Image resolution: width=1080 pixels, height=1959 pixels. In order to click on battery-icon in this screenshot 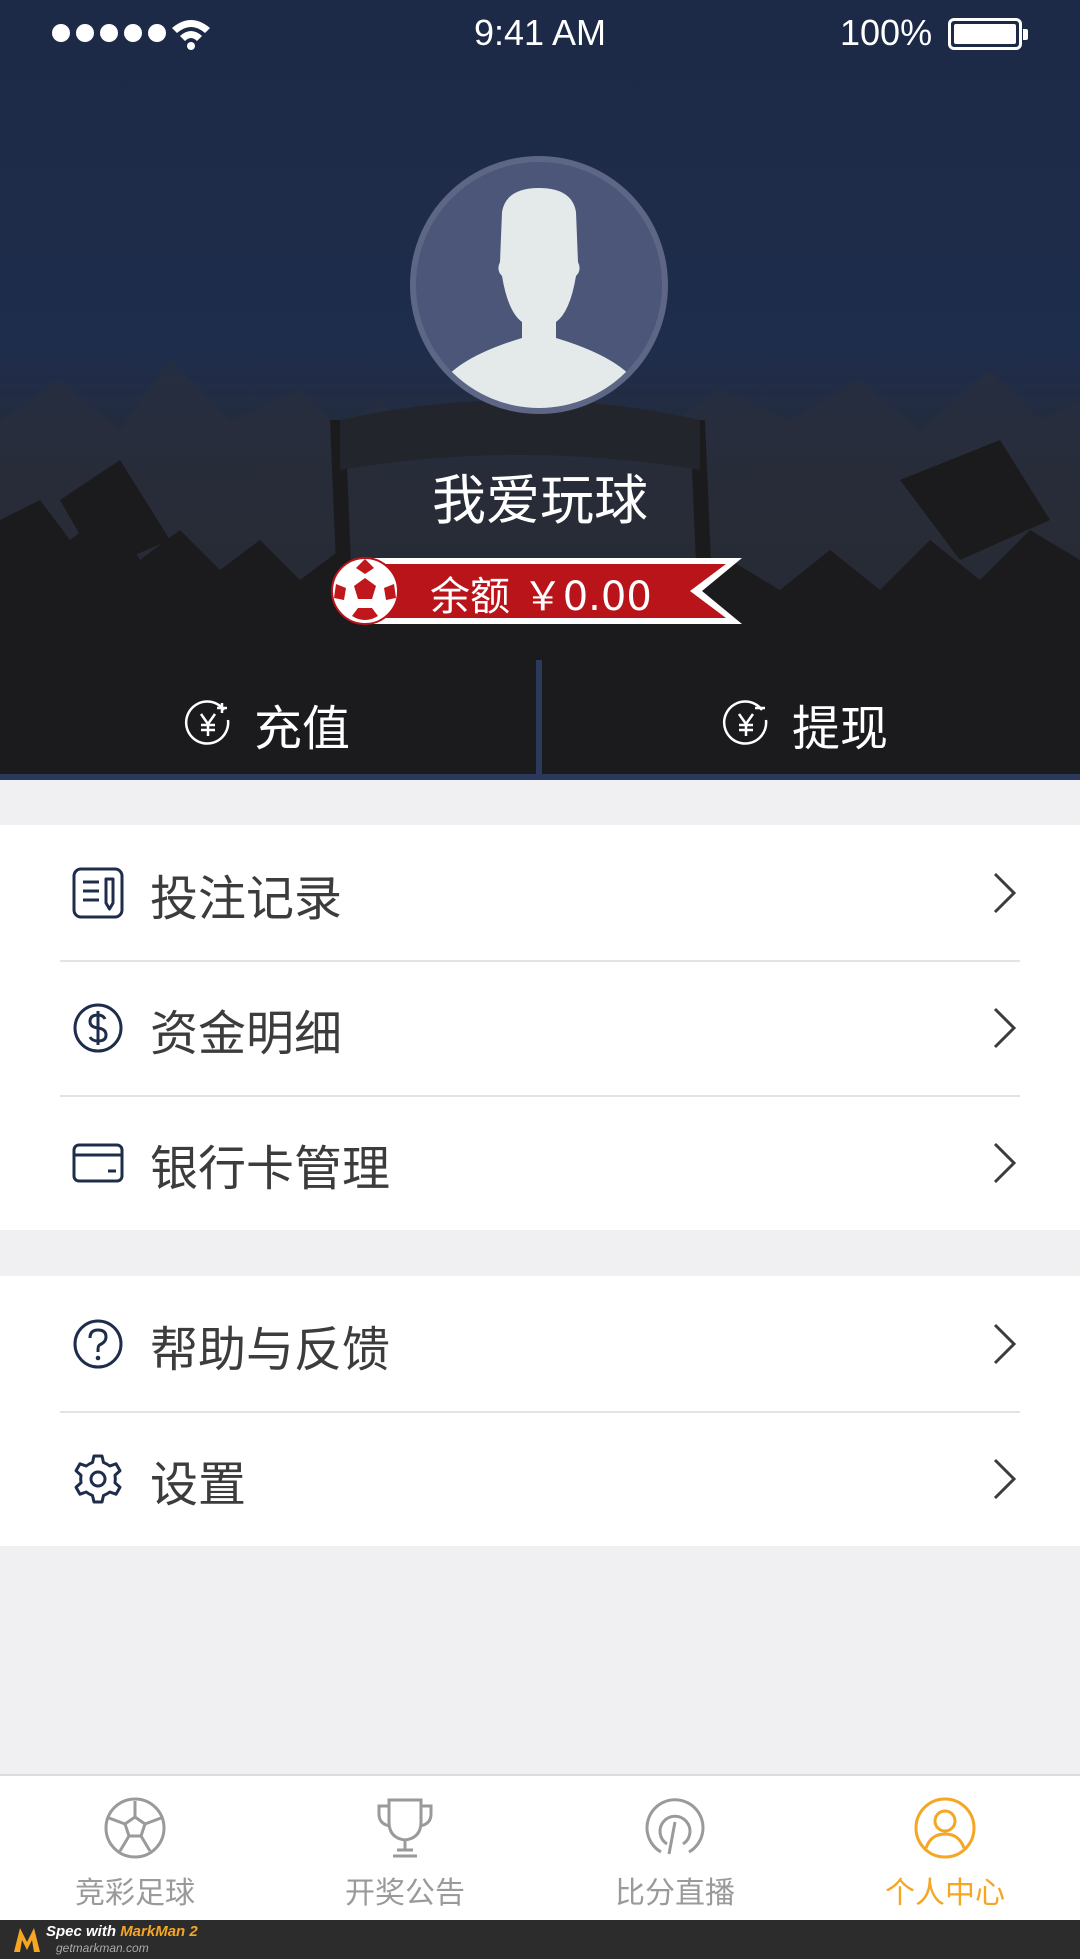, I will do `click(988, 34)`.